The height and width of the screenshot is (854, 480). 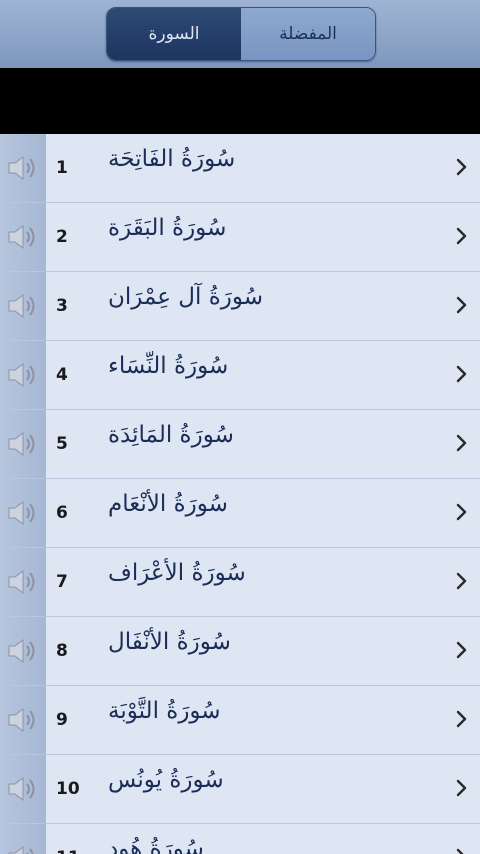 I want to click on surah-name: سُورَةُ التَّوْبَة, so click(x=164, y=711).